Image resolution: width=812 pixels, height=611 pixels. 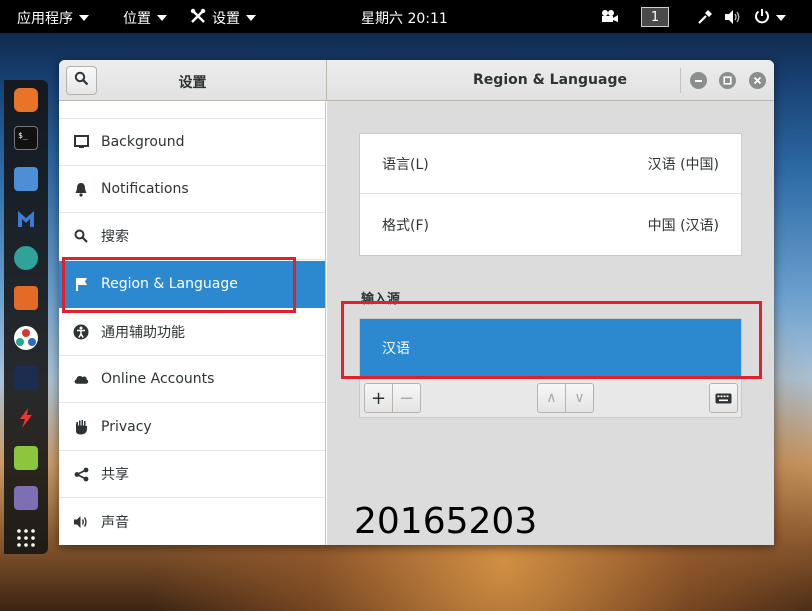 I want to click on sidebar-item-notifications: Notifications, so click(x=192, y=189).